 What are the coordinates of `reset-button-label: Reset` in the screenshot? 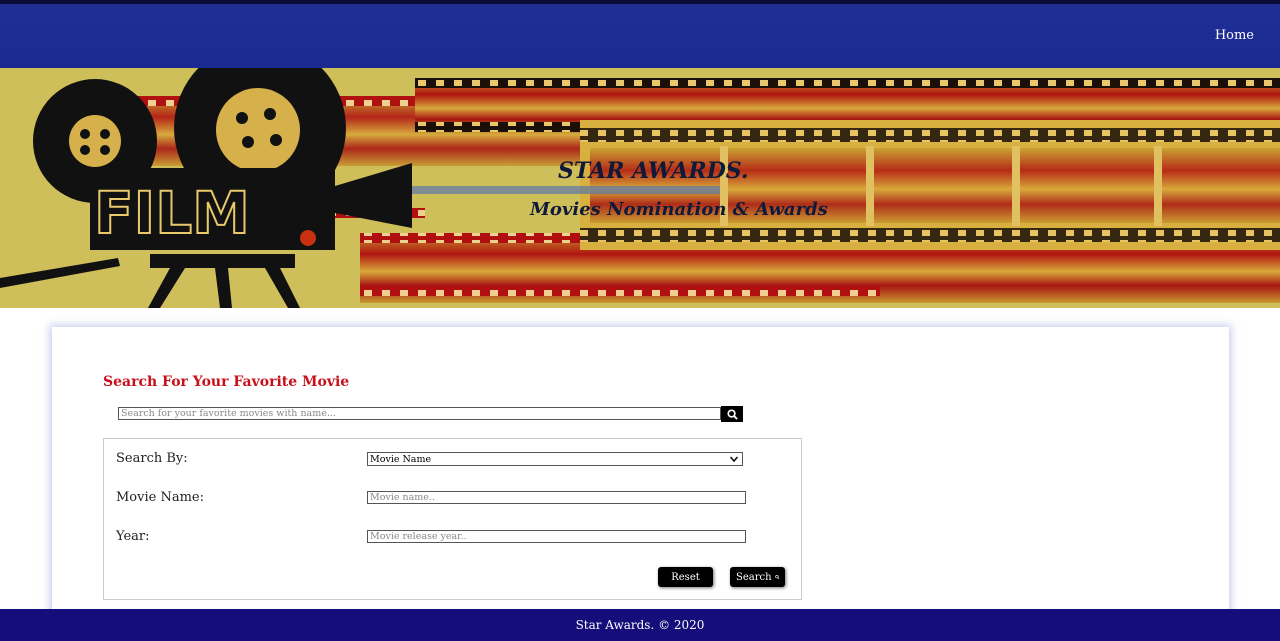 It's located at (685, 577).